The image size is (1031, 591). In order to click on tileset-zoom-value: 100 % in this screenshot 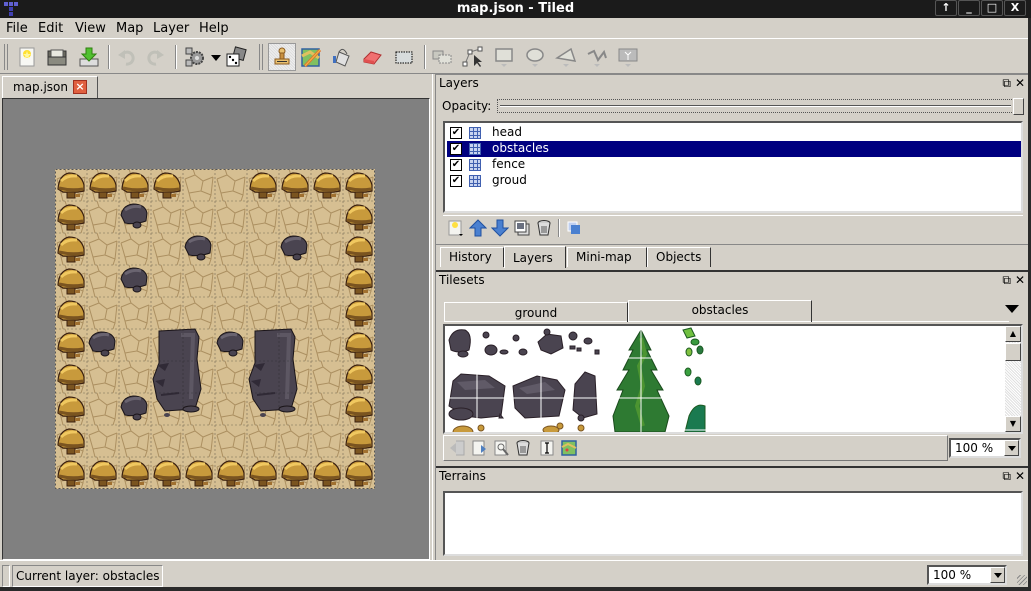, I will do `click(974, 448)`.